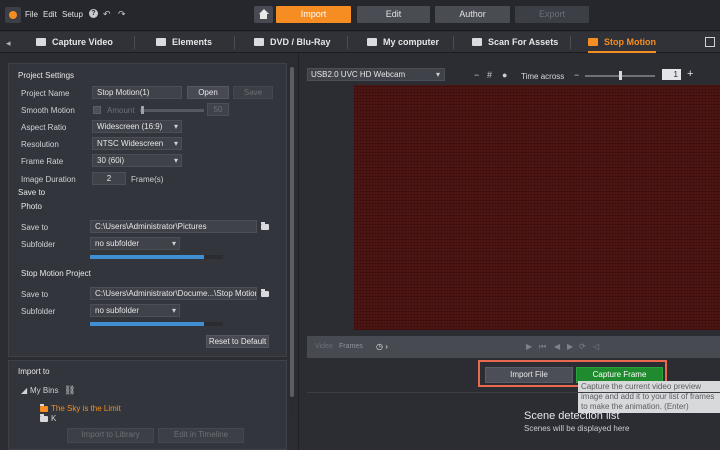  I want to click on frames-mode-label: Frames, so click(351, 346).